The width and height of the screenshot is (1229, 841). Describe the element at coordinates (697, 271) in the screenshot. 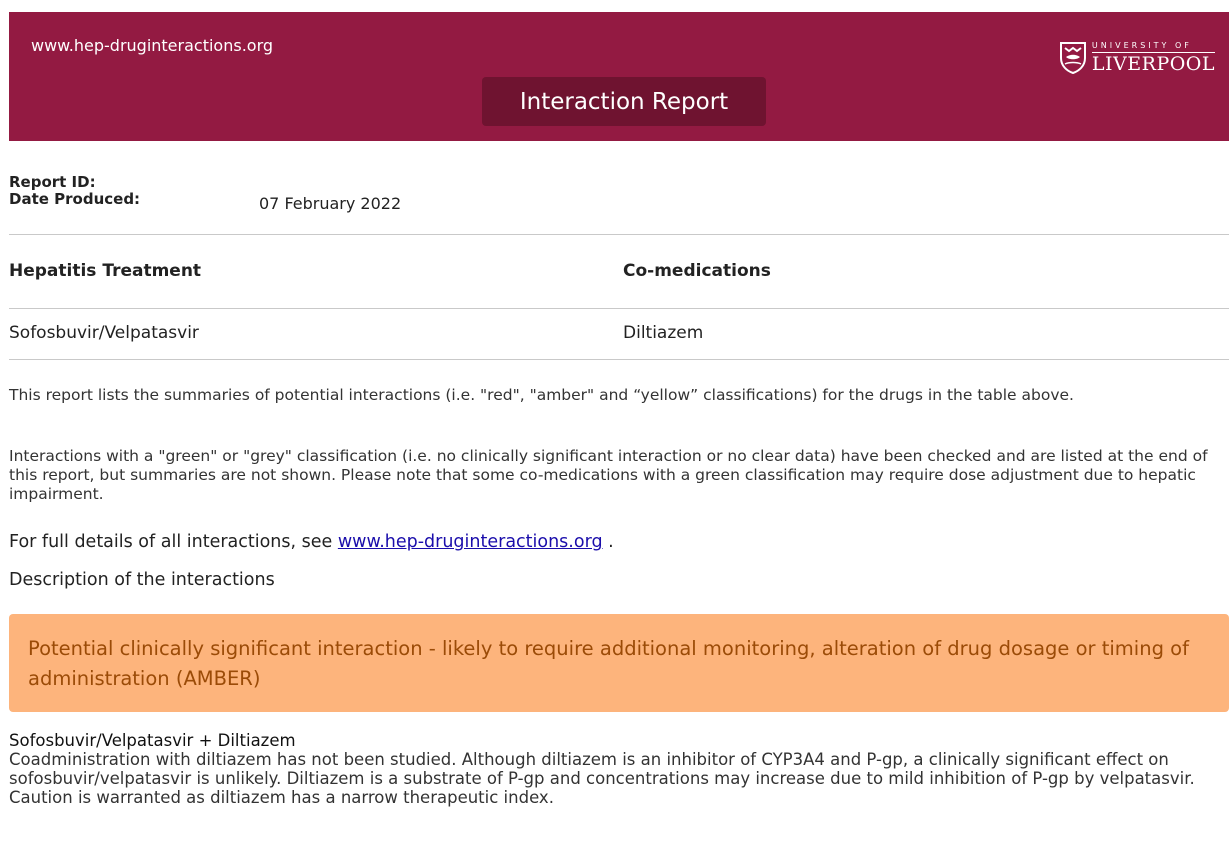

I see `table-header-comedications: Co-medications` at that location.